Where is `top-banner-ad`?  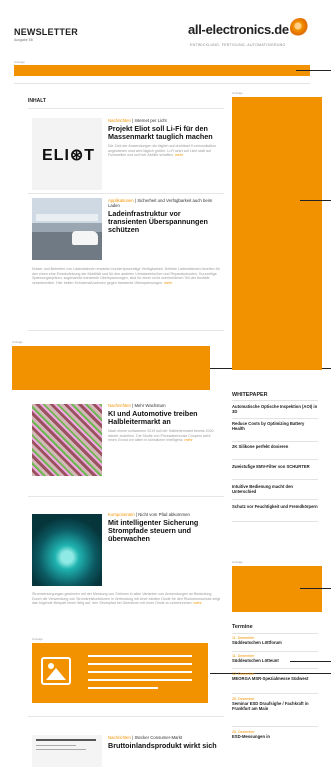
top-banner-ad is located at coordinates (162, 70).